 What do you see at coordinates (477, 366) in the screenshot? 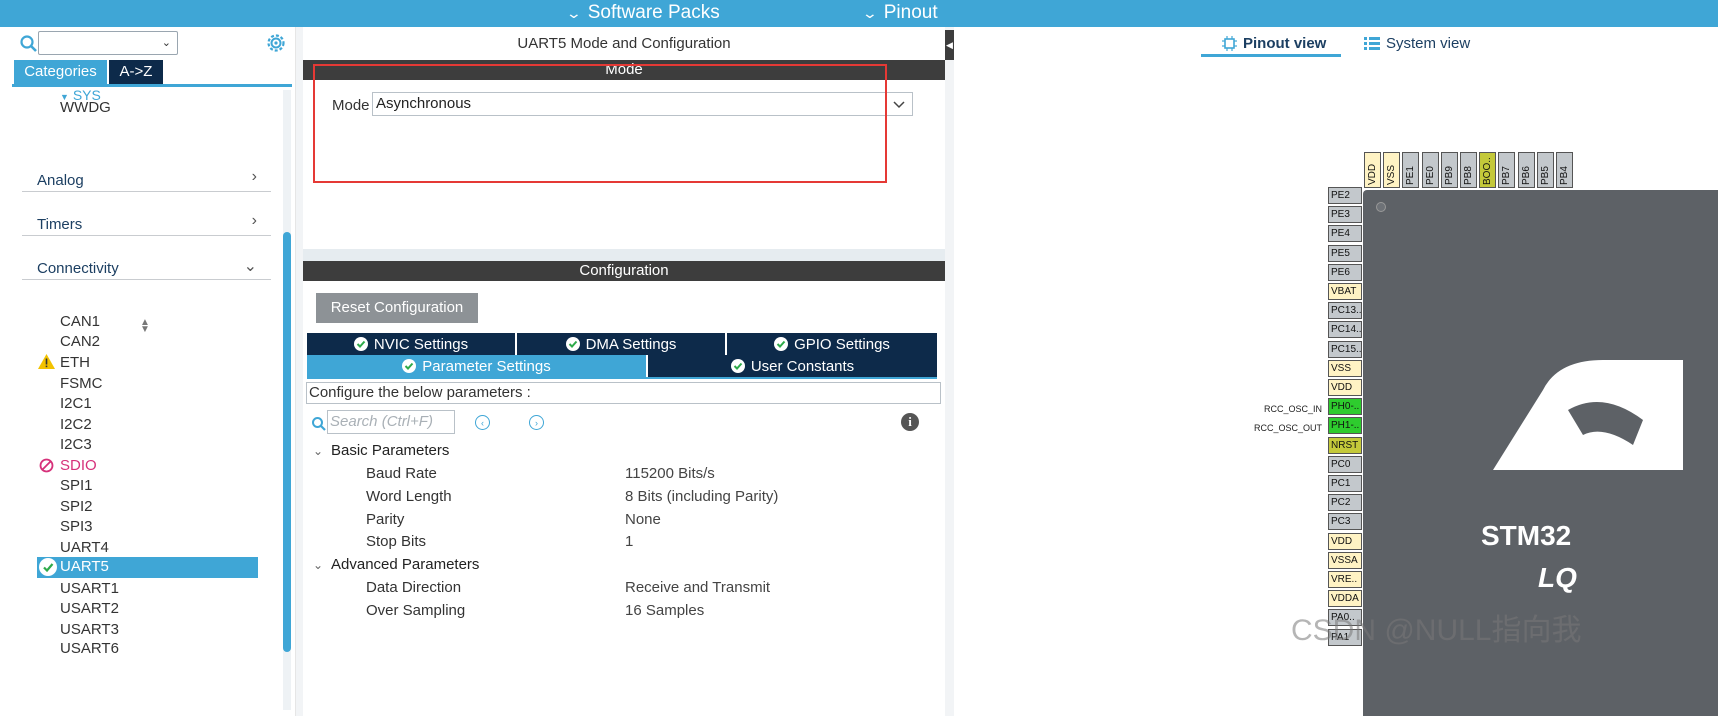
I see `tab-parameter-settings: Parameter Settings` at bounding box center [477, 366].